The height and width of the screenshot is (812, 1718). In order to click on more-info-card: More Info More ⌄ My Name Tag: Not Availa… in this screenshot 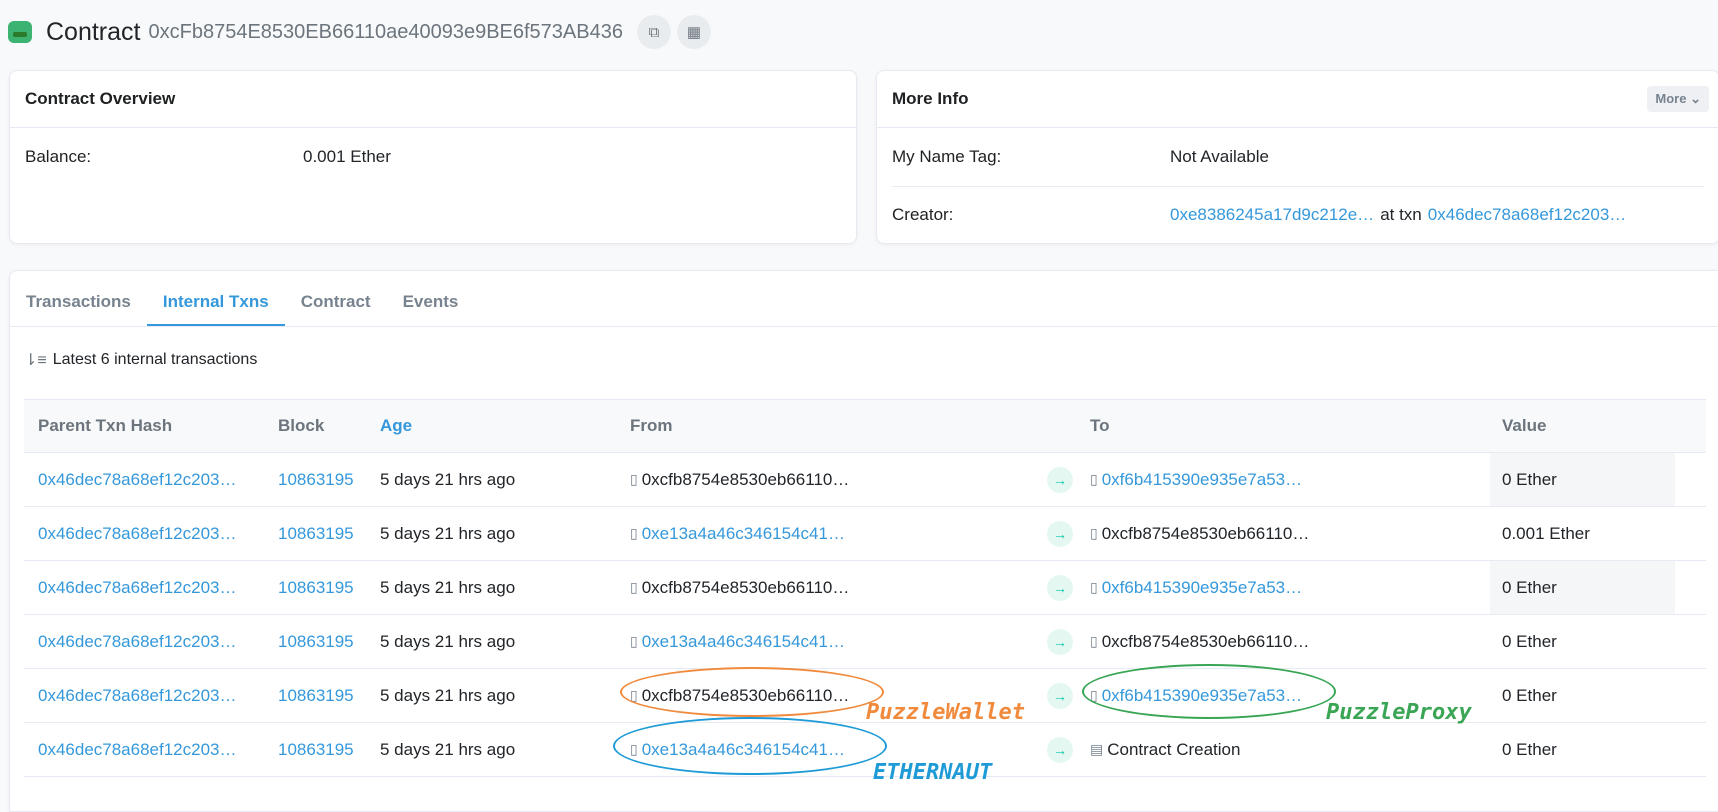, I will do `click(1297, 157)`.